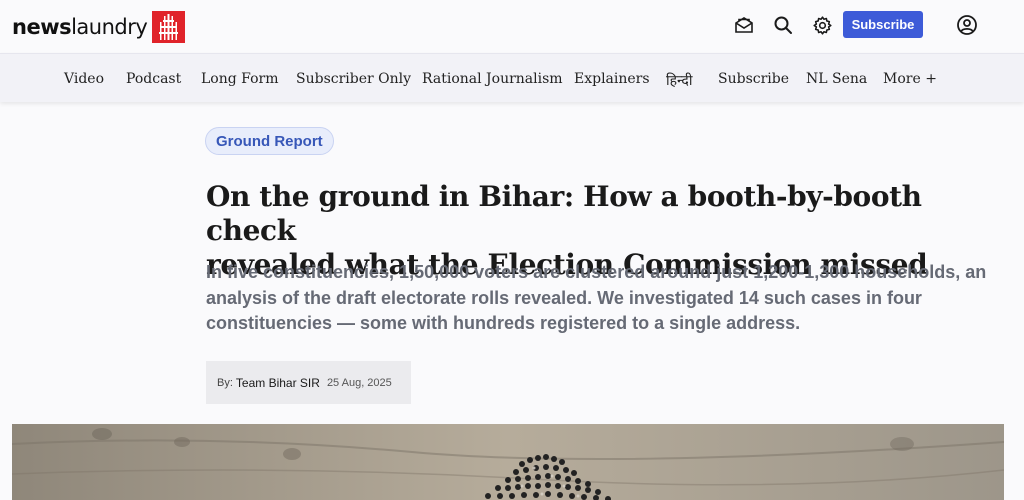  What do you see at coordinates (679, 80) in the screenshot?
I see `nav-item-hindi: हिन्दी` at bounding box center [679, 80].